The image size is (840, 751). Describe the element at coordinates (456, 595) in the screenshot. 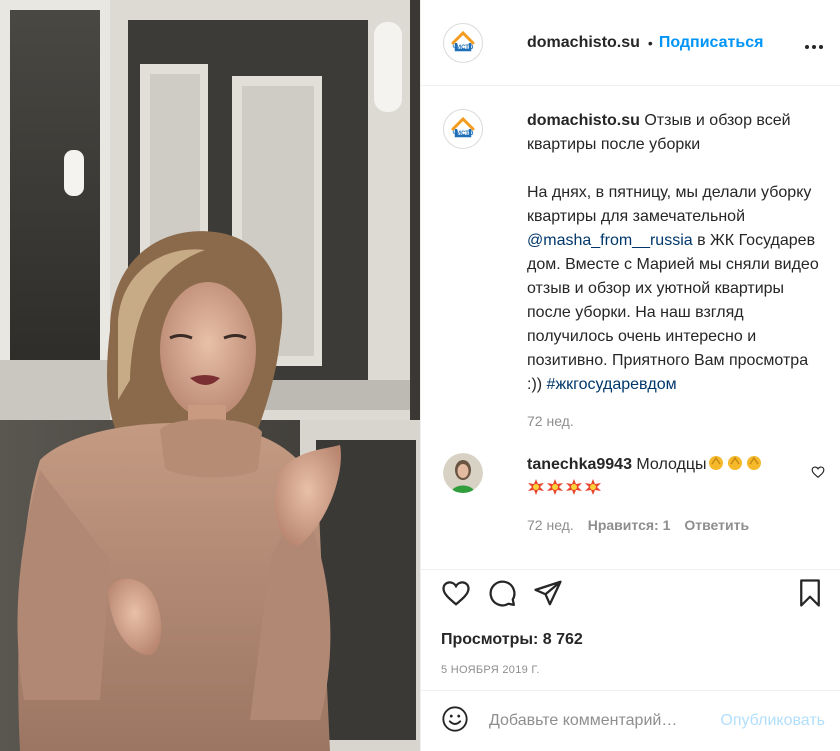

I see `heart-icon` at that location.